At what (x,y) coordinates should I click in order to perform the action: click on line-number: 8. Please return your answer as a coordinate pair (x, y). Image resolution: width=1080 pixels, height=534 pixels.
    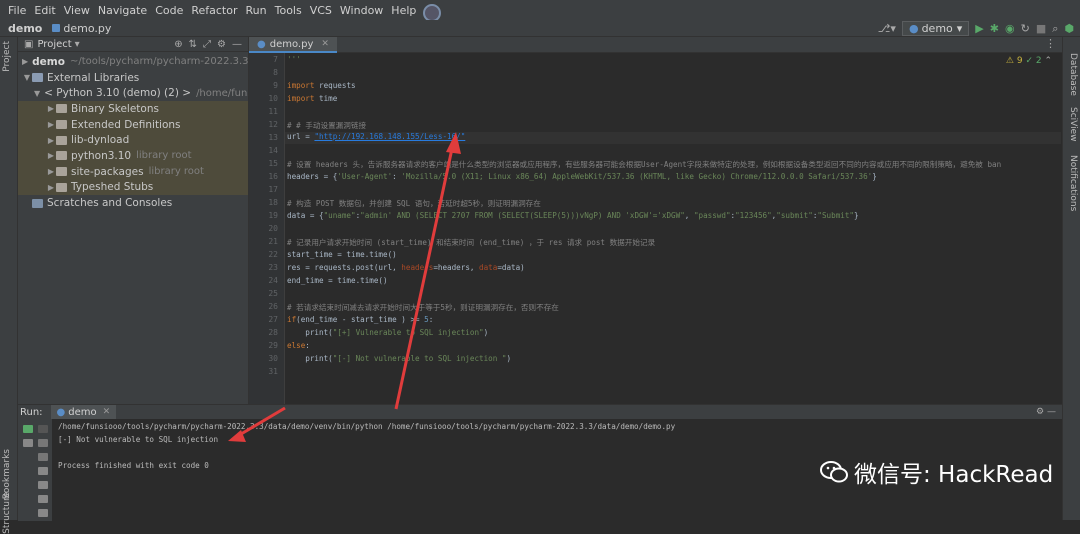
    Looking at the image, I should click on (275, 72).